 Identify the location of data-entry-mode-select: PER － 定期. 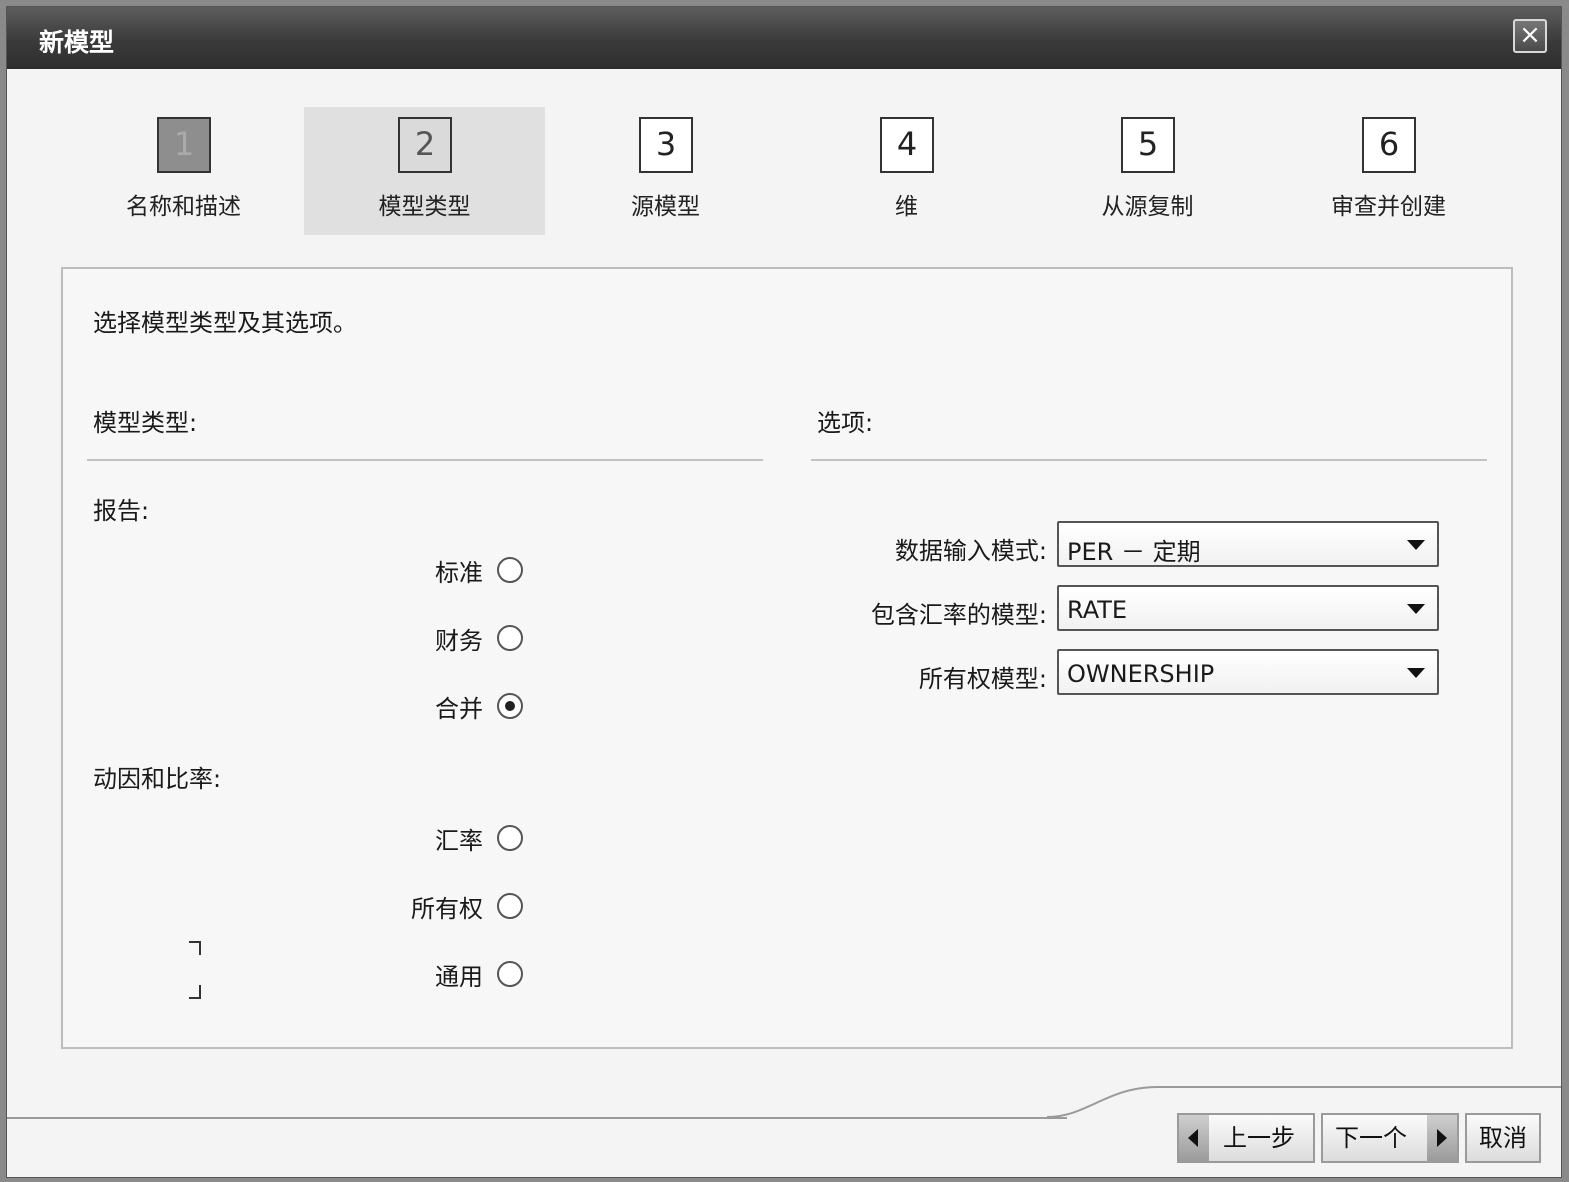
(1248, 544).